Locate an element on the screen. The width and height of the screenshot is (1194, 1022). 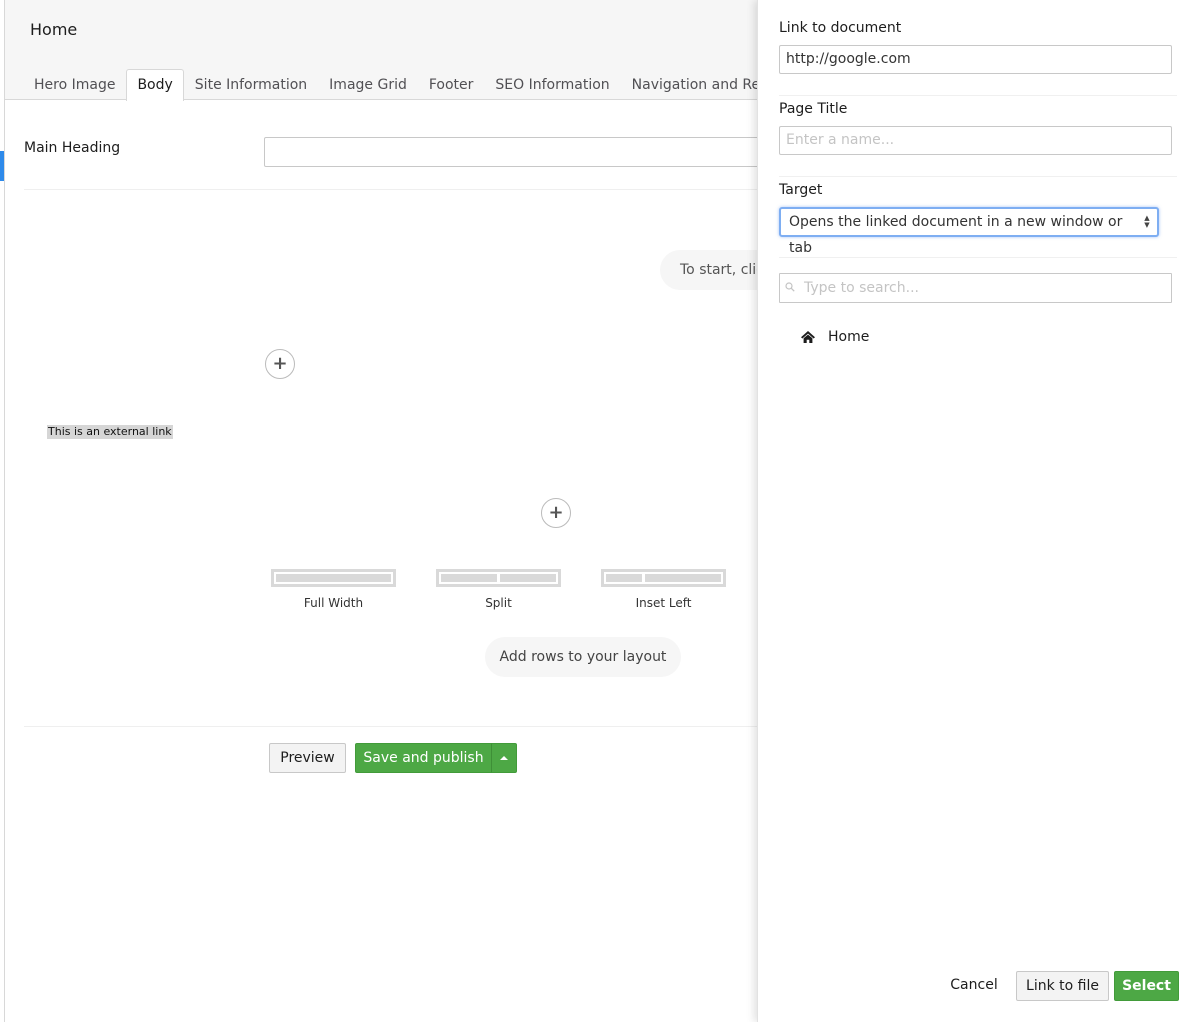
layout-label: Split is located at coordinates (498, 603).